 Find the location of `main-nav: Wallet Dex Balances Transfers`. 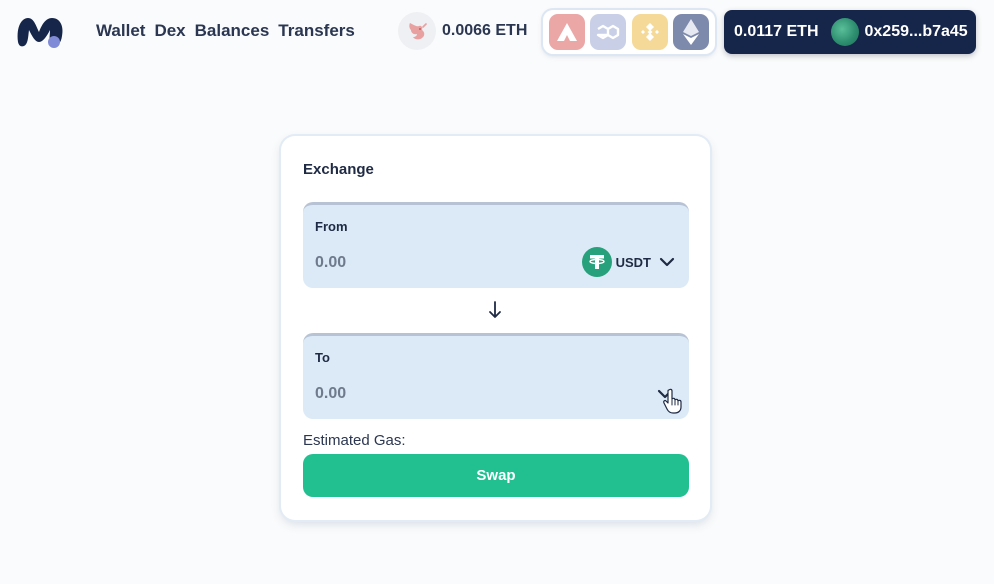

main-nav: Wallet Dex Balances Transfers is located at coordinates (225, 31).